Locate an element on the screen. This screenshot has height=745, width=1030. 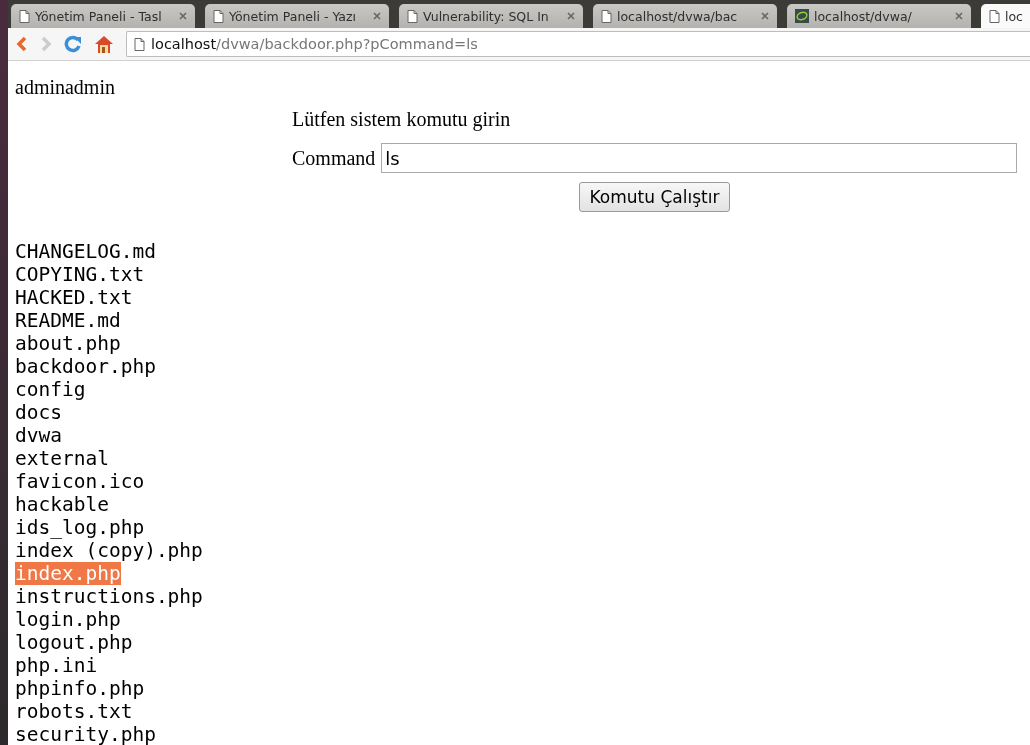
file-name: COPYING.txt is located at coordinates (80, 274).